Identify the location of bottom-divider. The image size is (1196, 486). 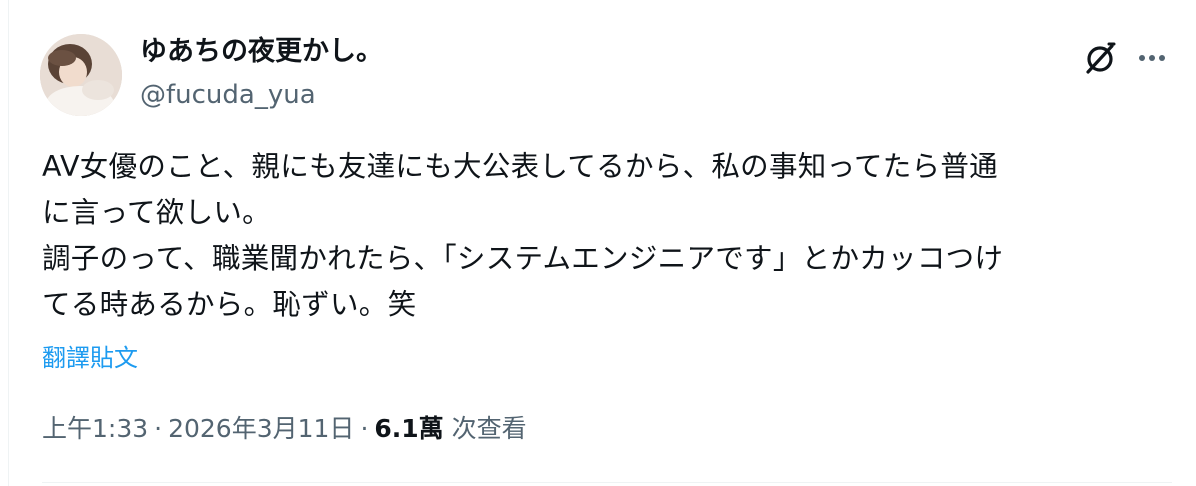
(607, 482).